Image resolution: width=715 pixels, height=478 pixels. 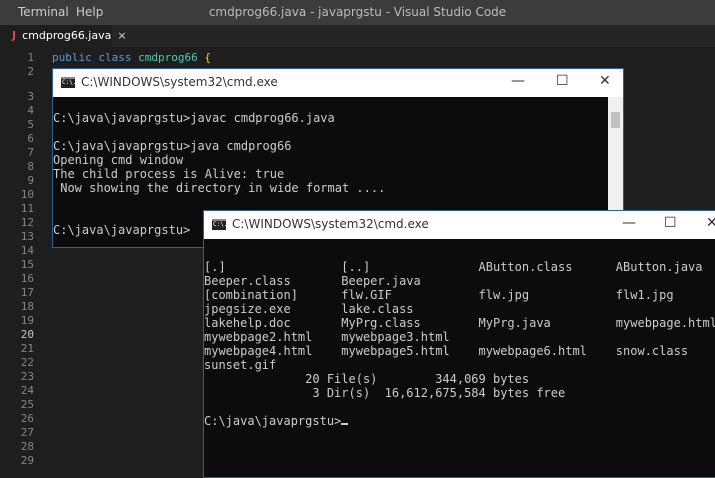 I want to click on console-prompt: C:\java\javaprgstu>, so click(x=459, y=421).